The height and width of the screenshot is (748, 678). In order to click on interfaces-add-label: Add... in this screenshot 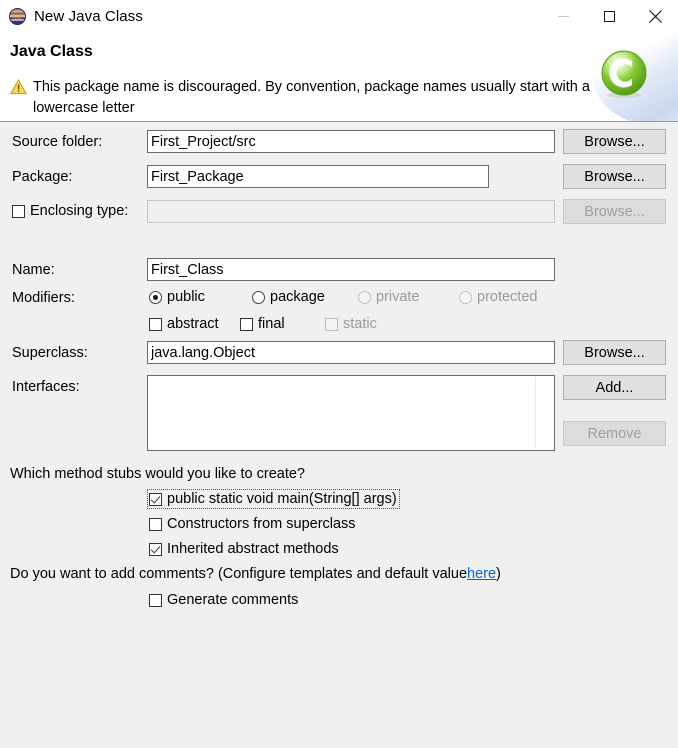, I will do `click(614, 387)`.